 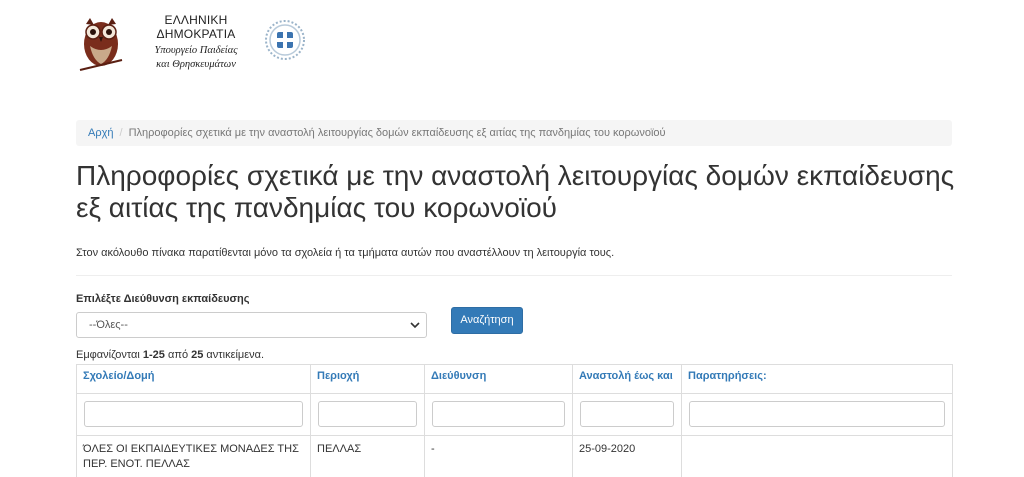 What do you see at coordinates (178, 355) in the screenshot?
I see `summary-middle: από` at bounding box center [178, 355].